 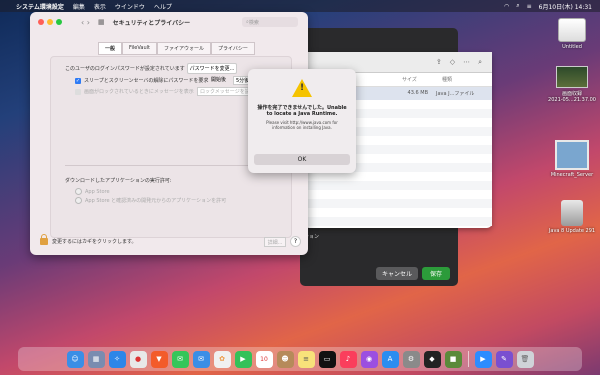 What do you see at coordinates (447, 79) in the screenshot?
I see `column-kind: 種類` at bounding box center [447, 79].